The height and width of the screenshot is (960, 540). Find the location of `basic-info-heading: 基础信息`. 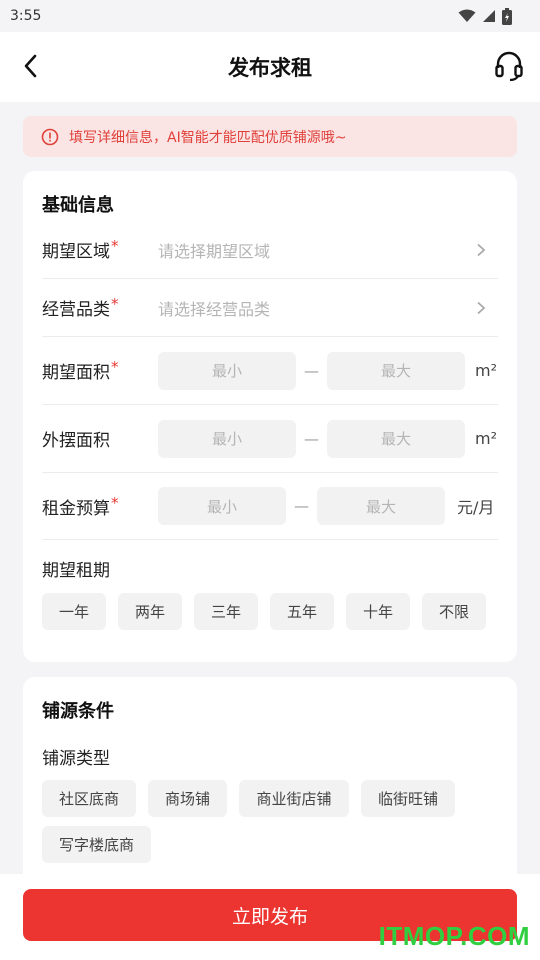

basic-info-heading: 基础信息 is located at coordinates (78, 205).